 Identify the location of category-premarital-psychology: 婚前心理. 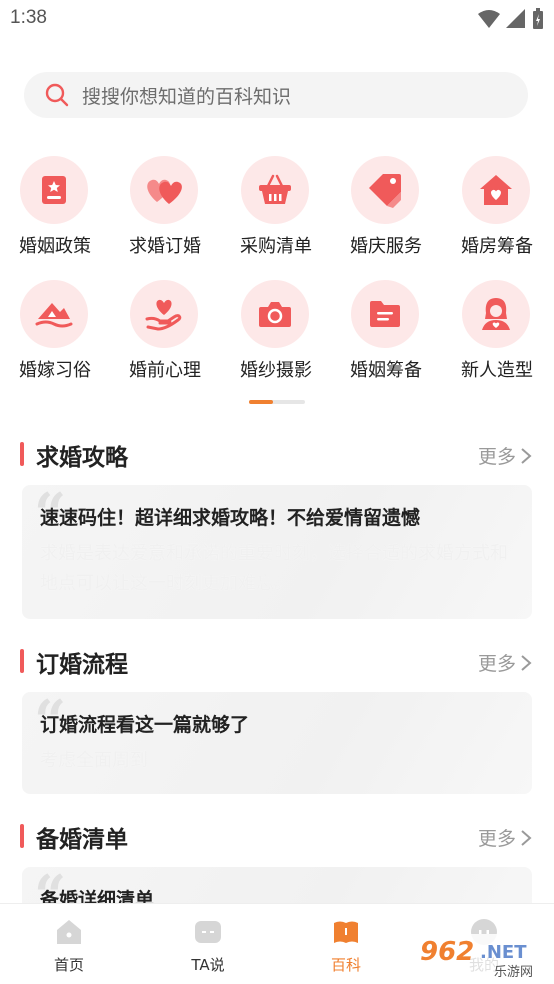
(165, 329).